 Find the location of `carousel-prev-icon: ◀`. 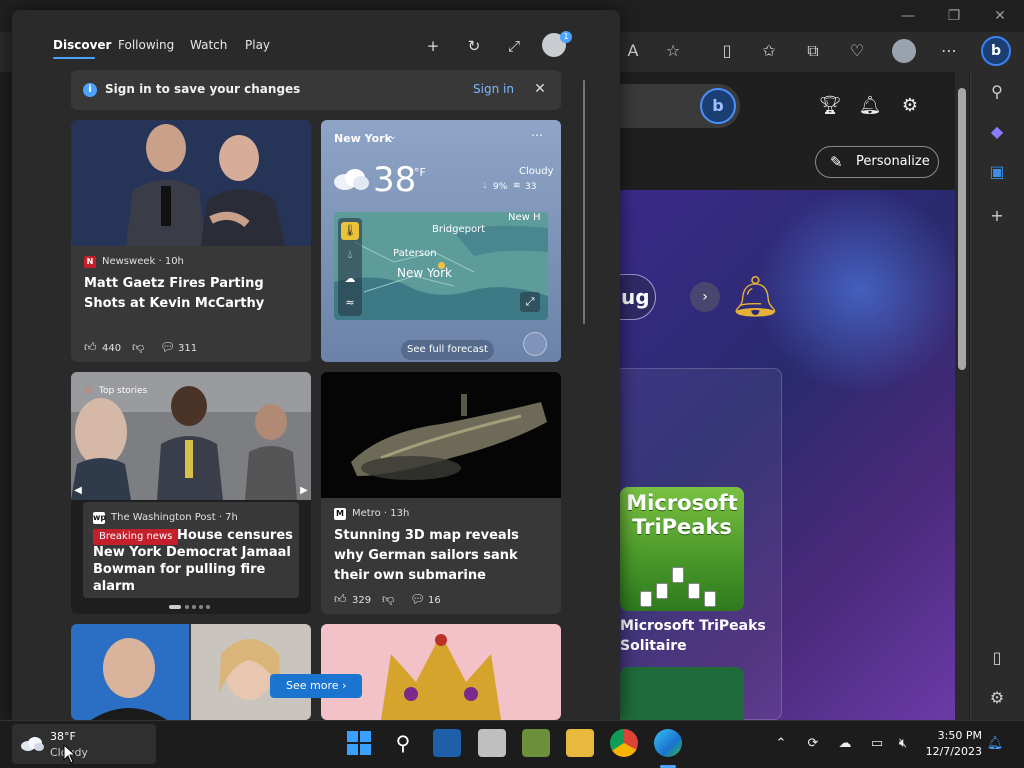

carousel-prev-icon: ◀ is located at coordinates (78, 491).